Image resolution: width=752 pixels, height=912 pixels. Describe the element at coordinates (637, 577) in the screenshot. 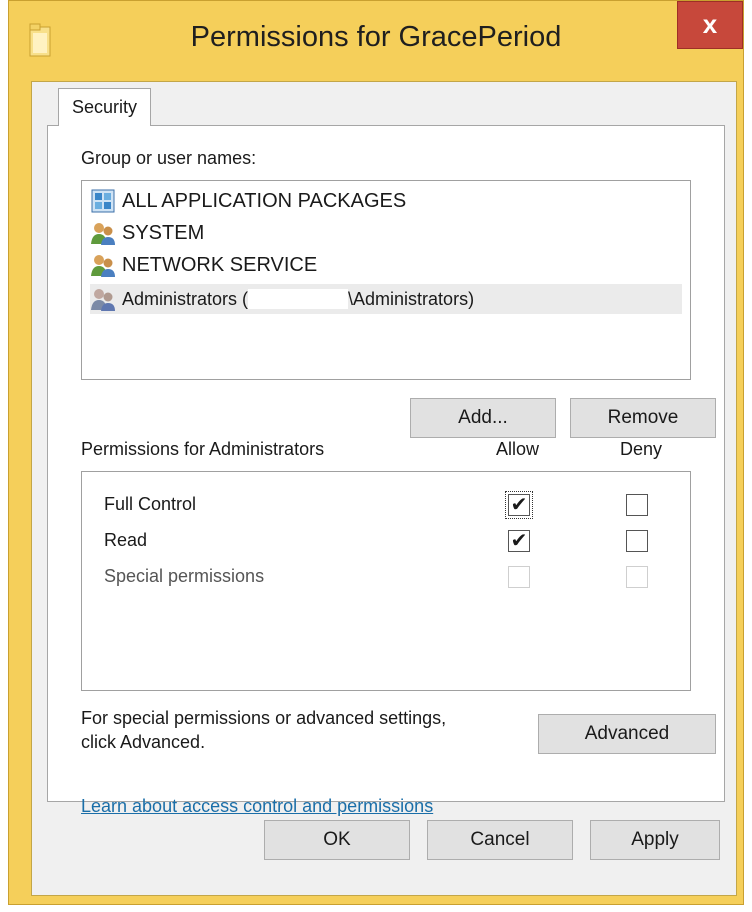

I see `special-deny-checkbox` at that location.